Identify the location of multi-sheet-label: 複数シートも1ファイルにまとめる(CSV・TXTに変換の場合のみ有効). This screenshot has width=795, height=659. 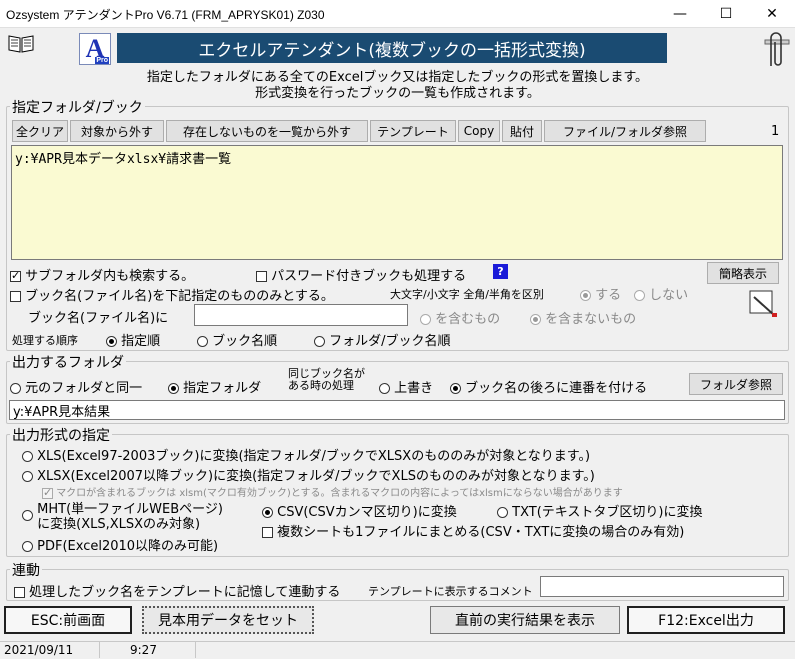
(481, 532).